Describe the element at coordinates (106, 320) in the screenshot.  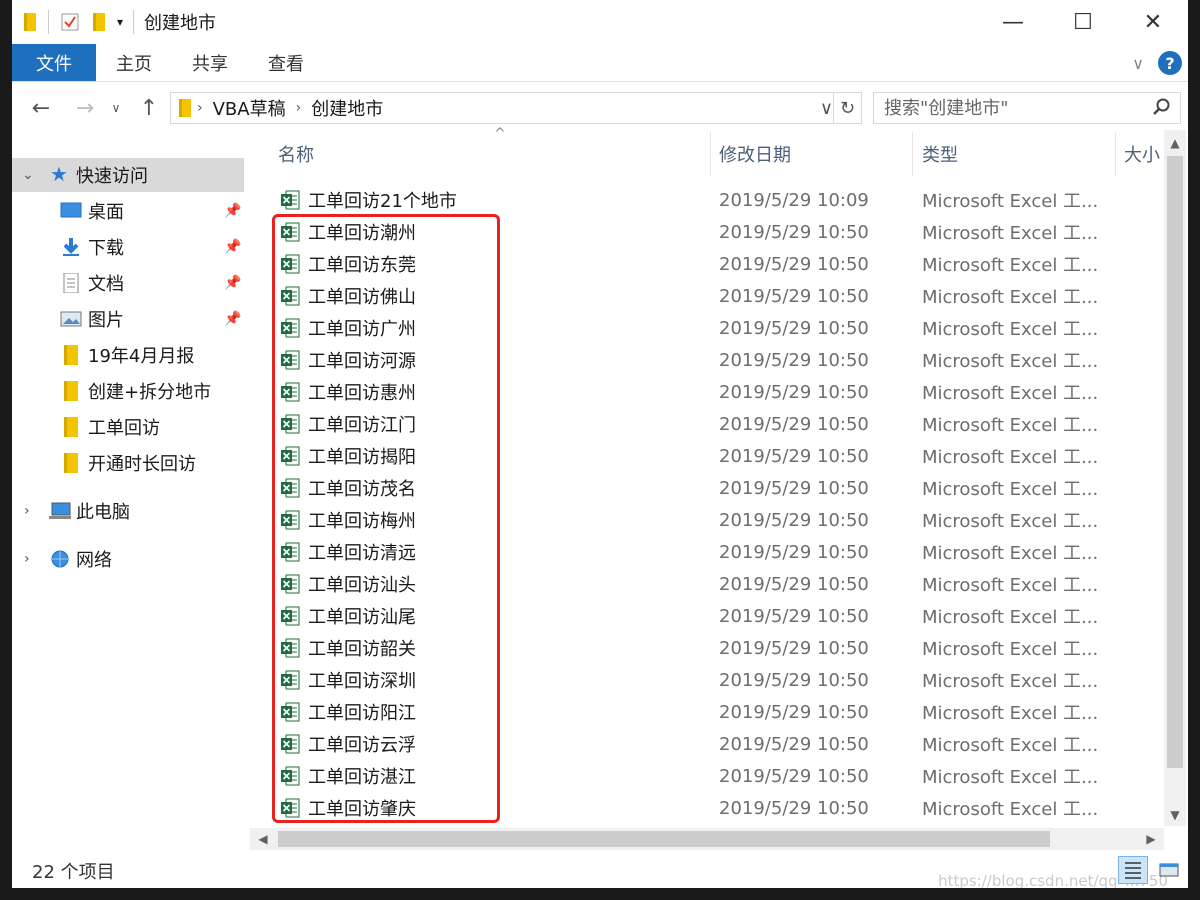
I see `sidebar-item-label: 图片` at that location.